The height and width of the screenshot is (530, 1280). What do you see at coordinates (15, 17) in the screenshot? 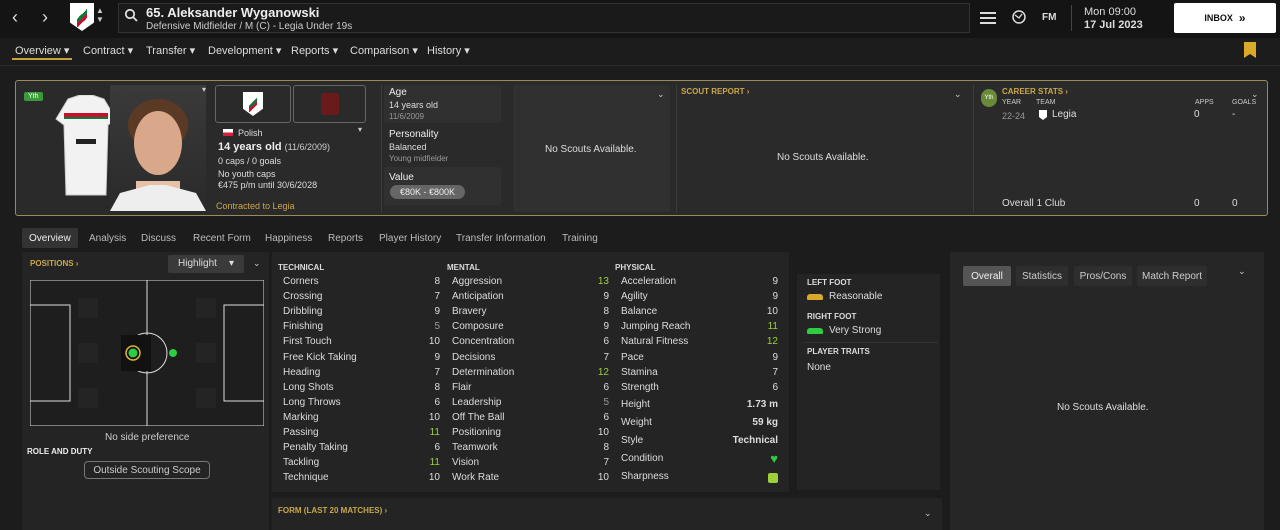
I see `back-arrow-icon: ‹` at bounding box center [15, 17].